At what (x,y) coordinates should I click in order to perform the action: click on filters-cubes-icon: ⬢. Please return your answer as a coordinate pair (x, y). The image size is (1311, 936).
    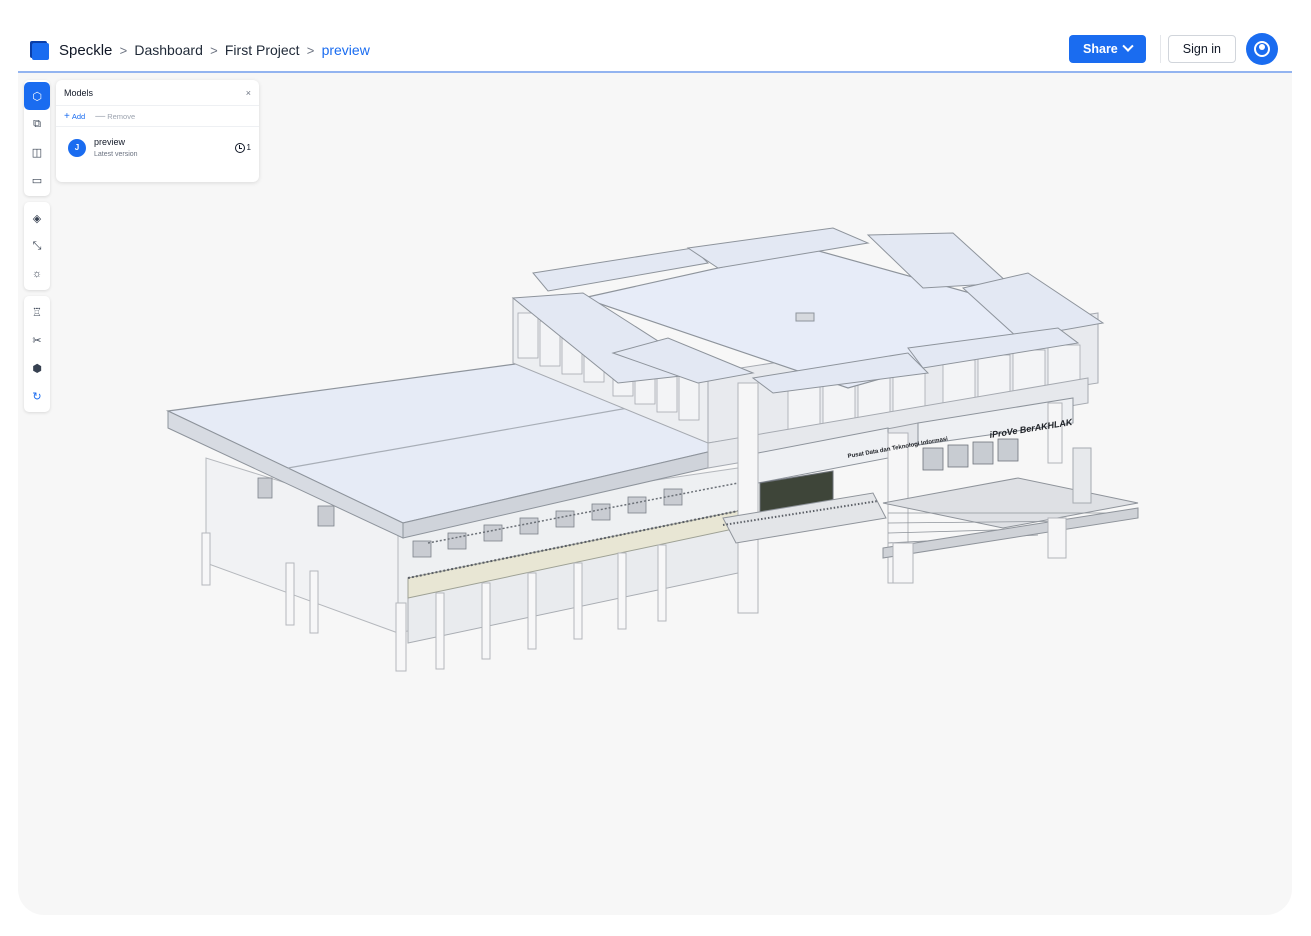
    Looking at the image, I should click on (37, 368).